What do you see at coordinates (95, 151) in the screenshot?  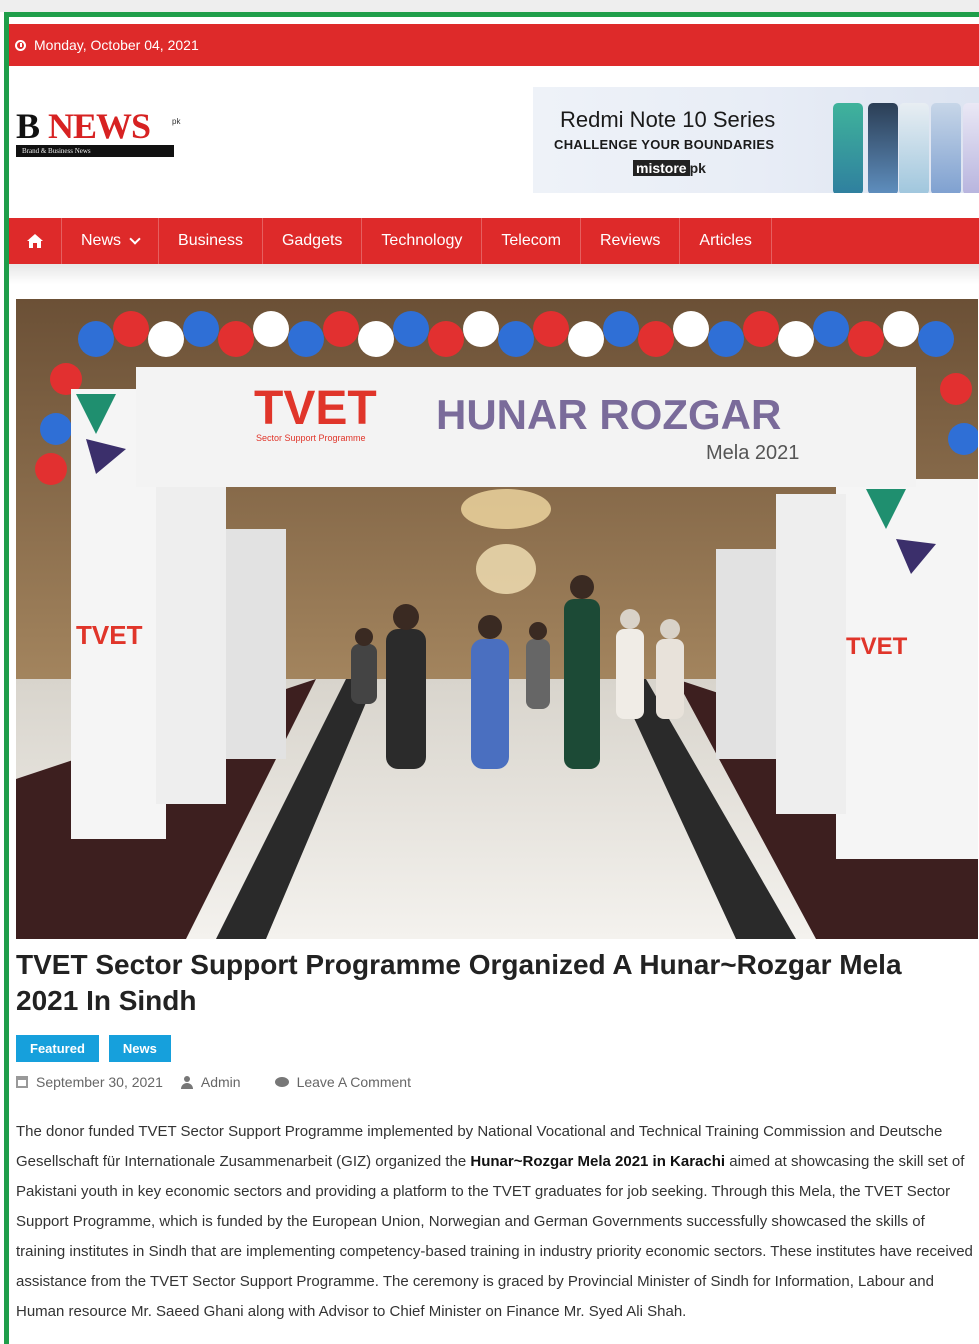 I see `logo-tagline: Brand & Business News` at bounding box center [95, 151].